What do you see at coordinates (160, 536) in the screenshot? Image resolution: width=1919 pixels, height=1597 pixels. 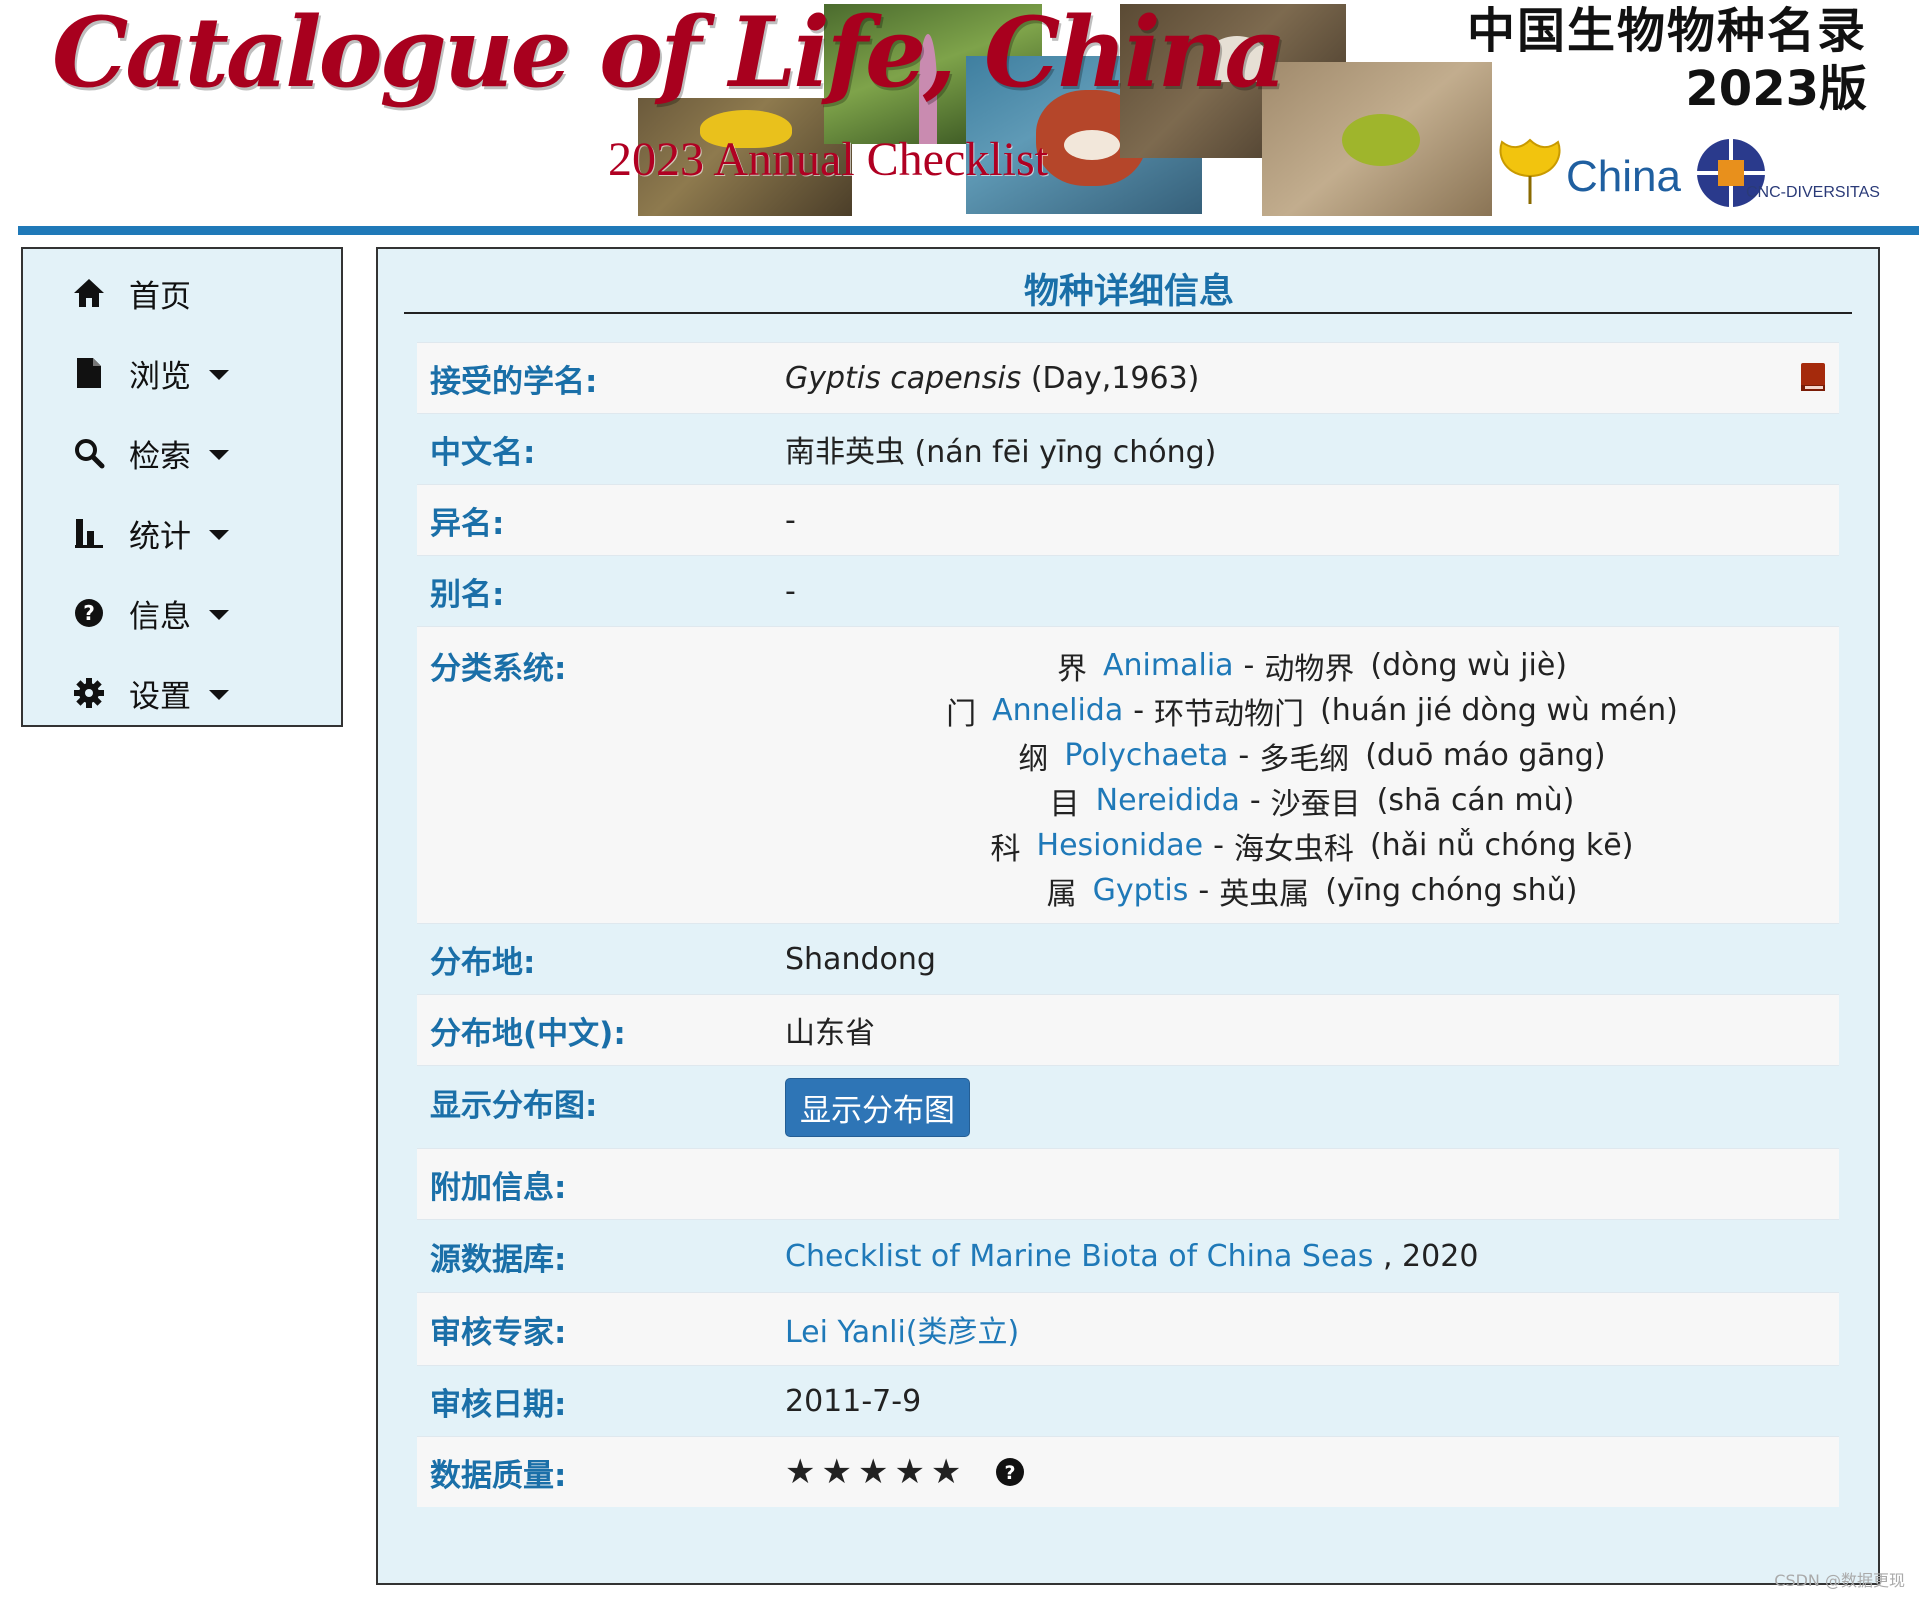 I see `sidebar-item-label: 统计` at bounding box center [160, 536].